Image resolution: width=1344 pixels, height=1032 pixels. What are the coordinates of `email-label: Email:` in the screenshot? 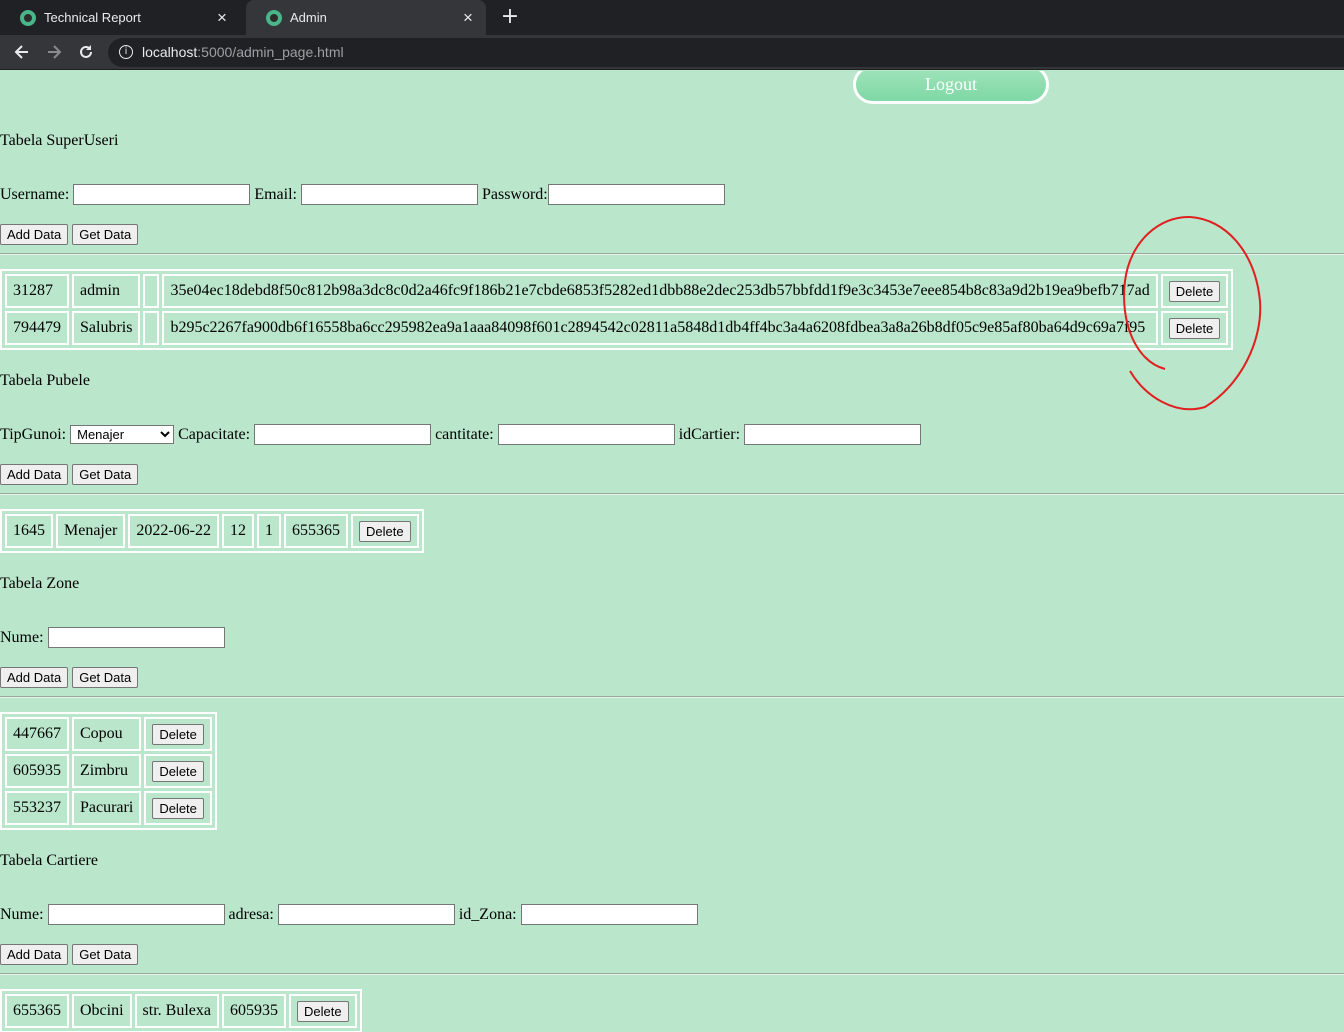 It's located at (275, 194).